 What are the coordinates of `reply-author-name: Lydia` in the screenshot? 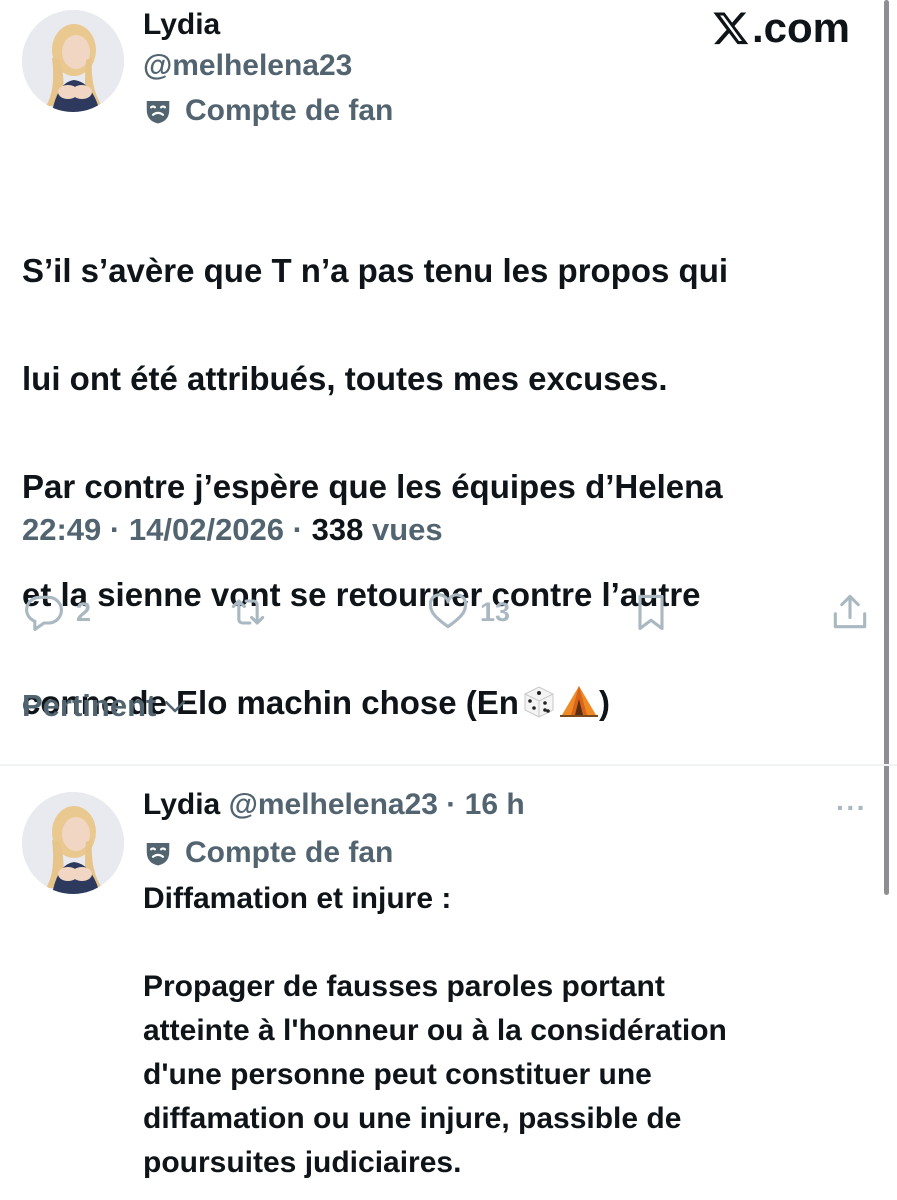 It's located at (181, 804).